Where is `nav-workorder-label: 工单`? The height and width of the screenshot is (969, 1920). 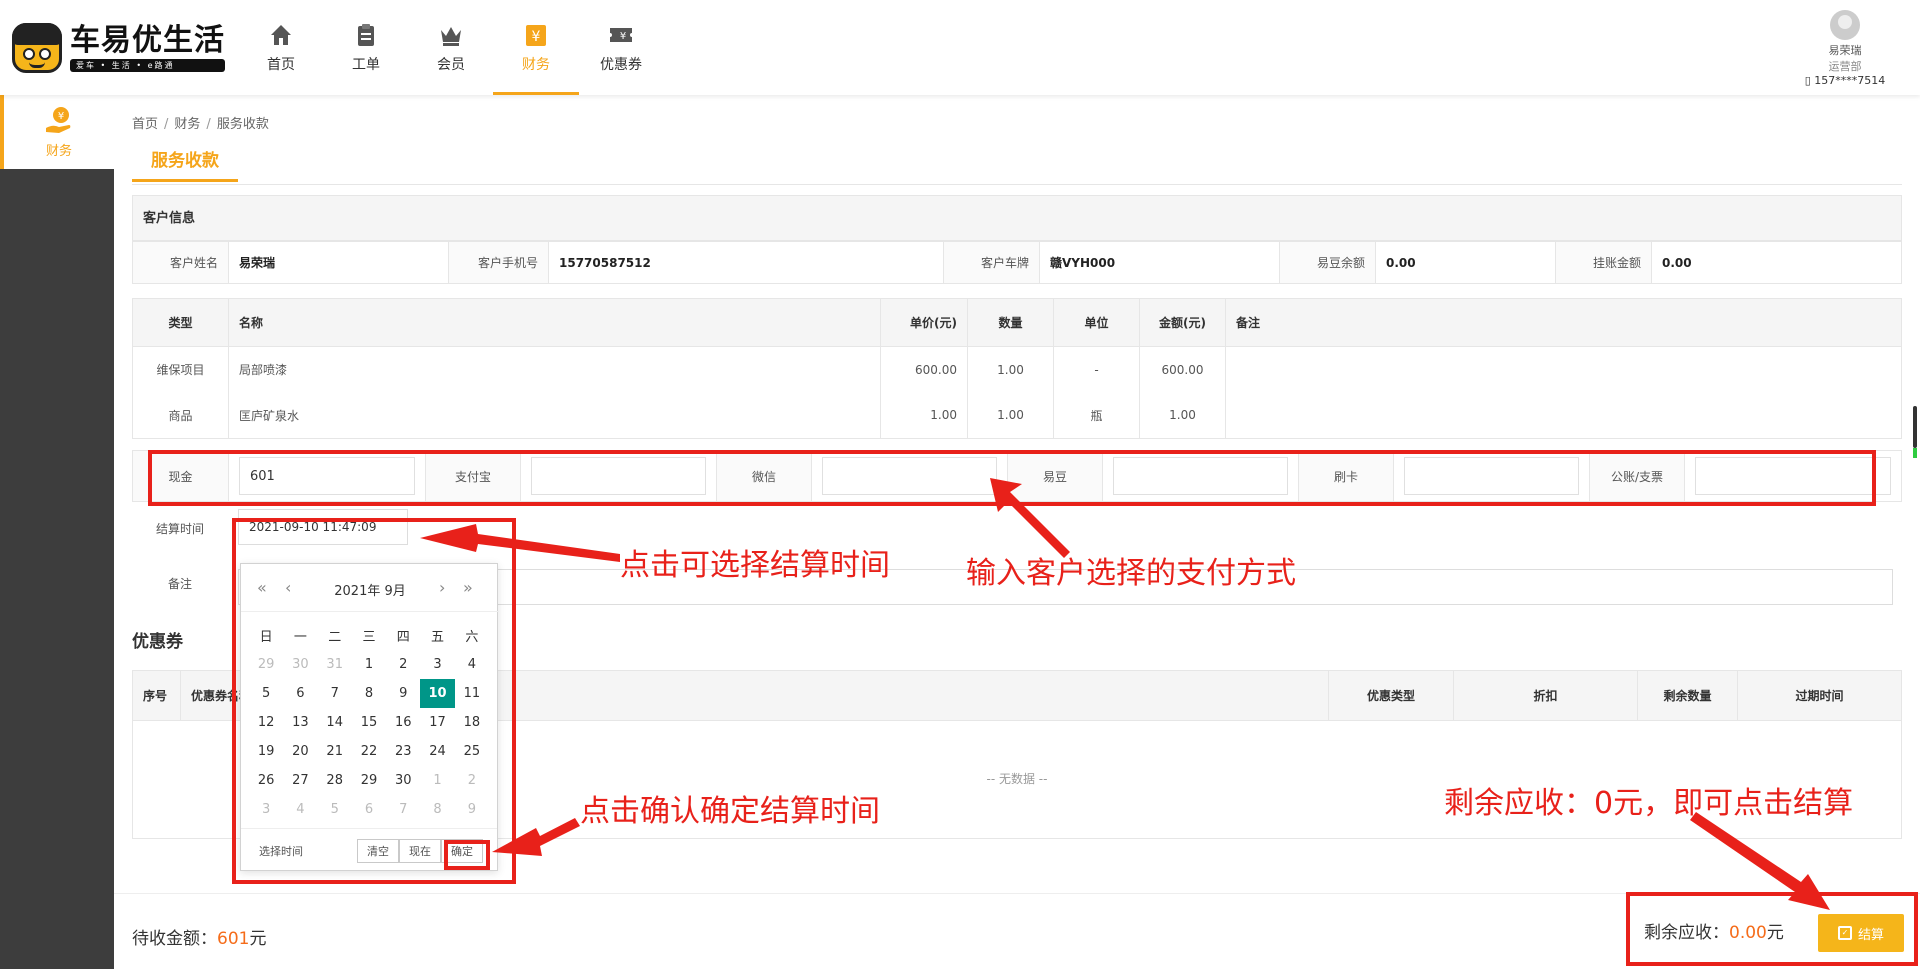
nav-workorder-label: 工单 is located at coordinates (366, 65).